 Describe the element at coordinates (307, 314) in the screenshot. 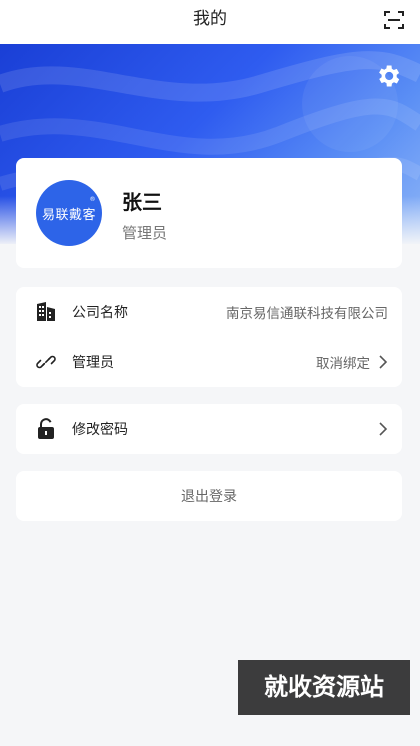

I see `company-value: 南京易信通联科技有限公司` at that location.